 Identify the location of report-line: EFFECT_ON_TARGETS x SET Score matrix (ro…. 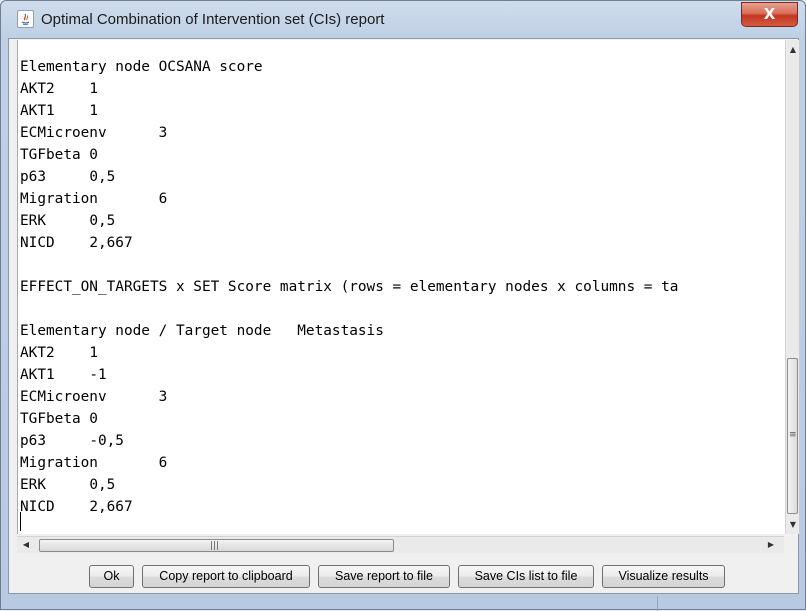
(349, 287).